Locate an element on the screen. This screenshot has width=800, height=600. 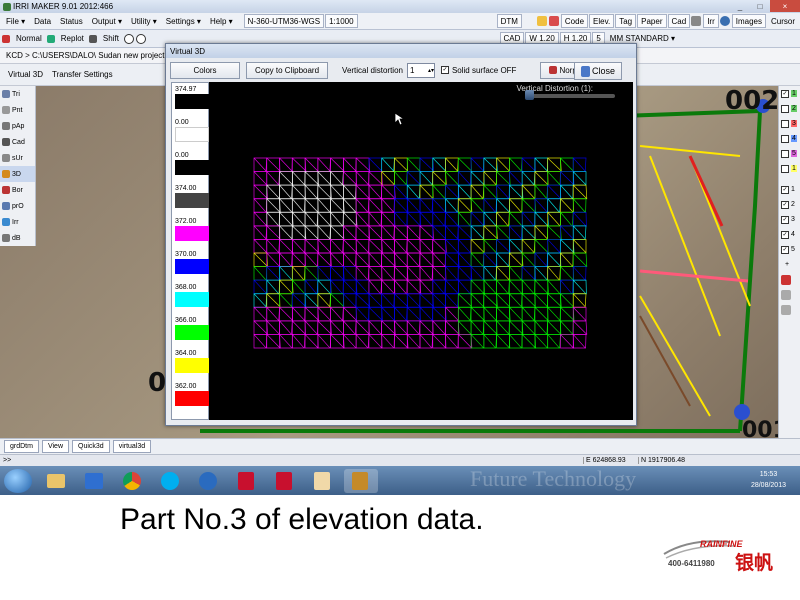
minimize-button: _ is located at coordinates (740, 6).